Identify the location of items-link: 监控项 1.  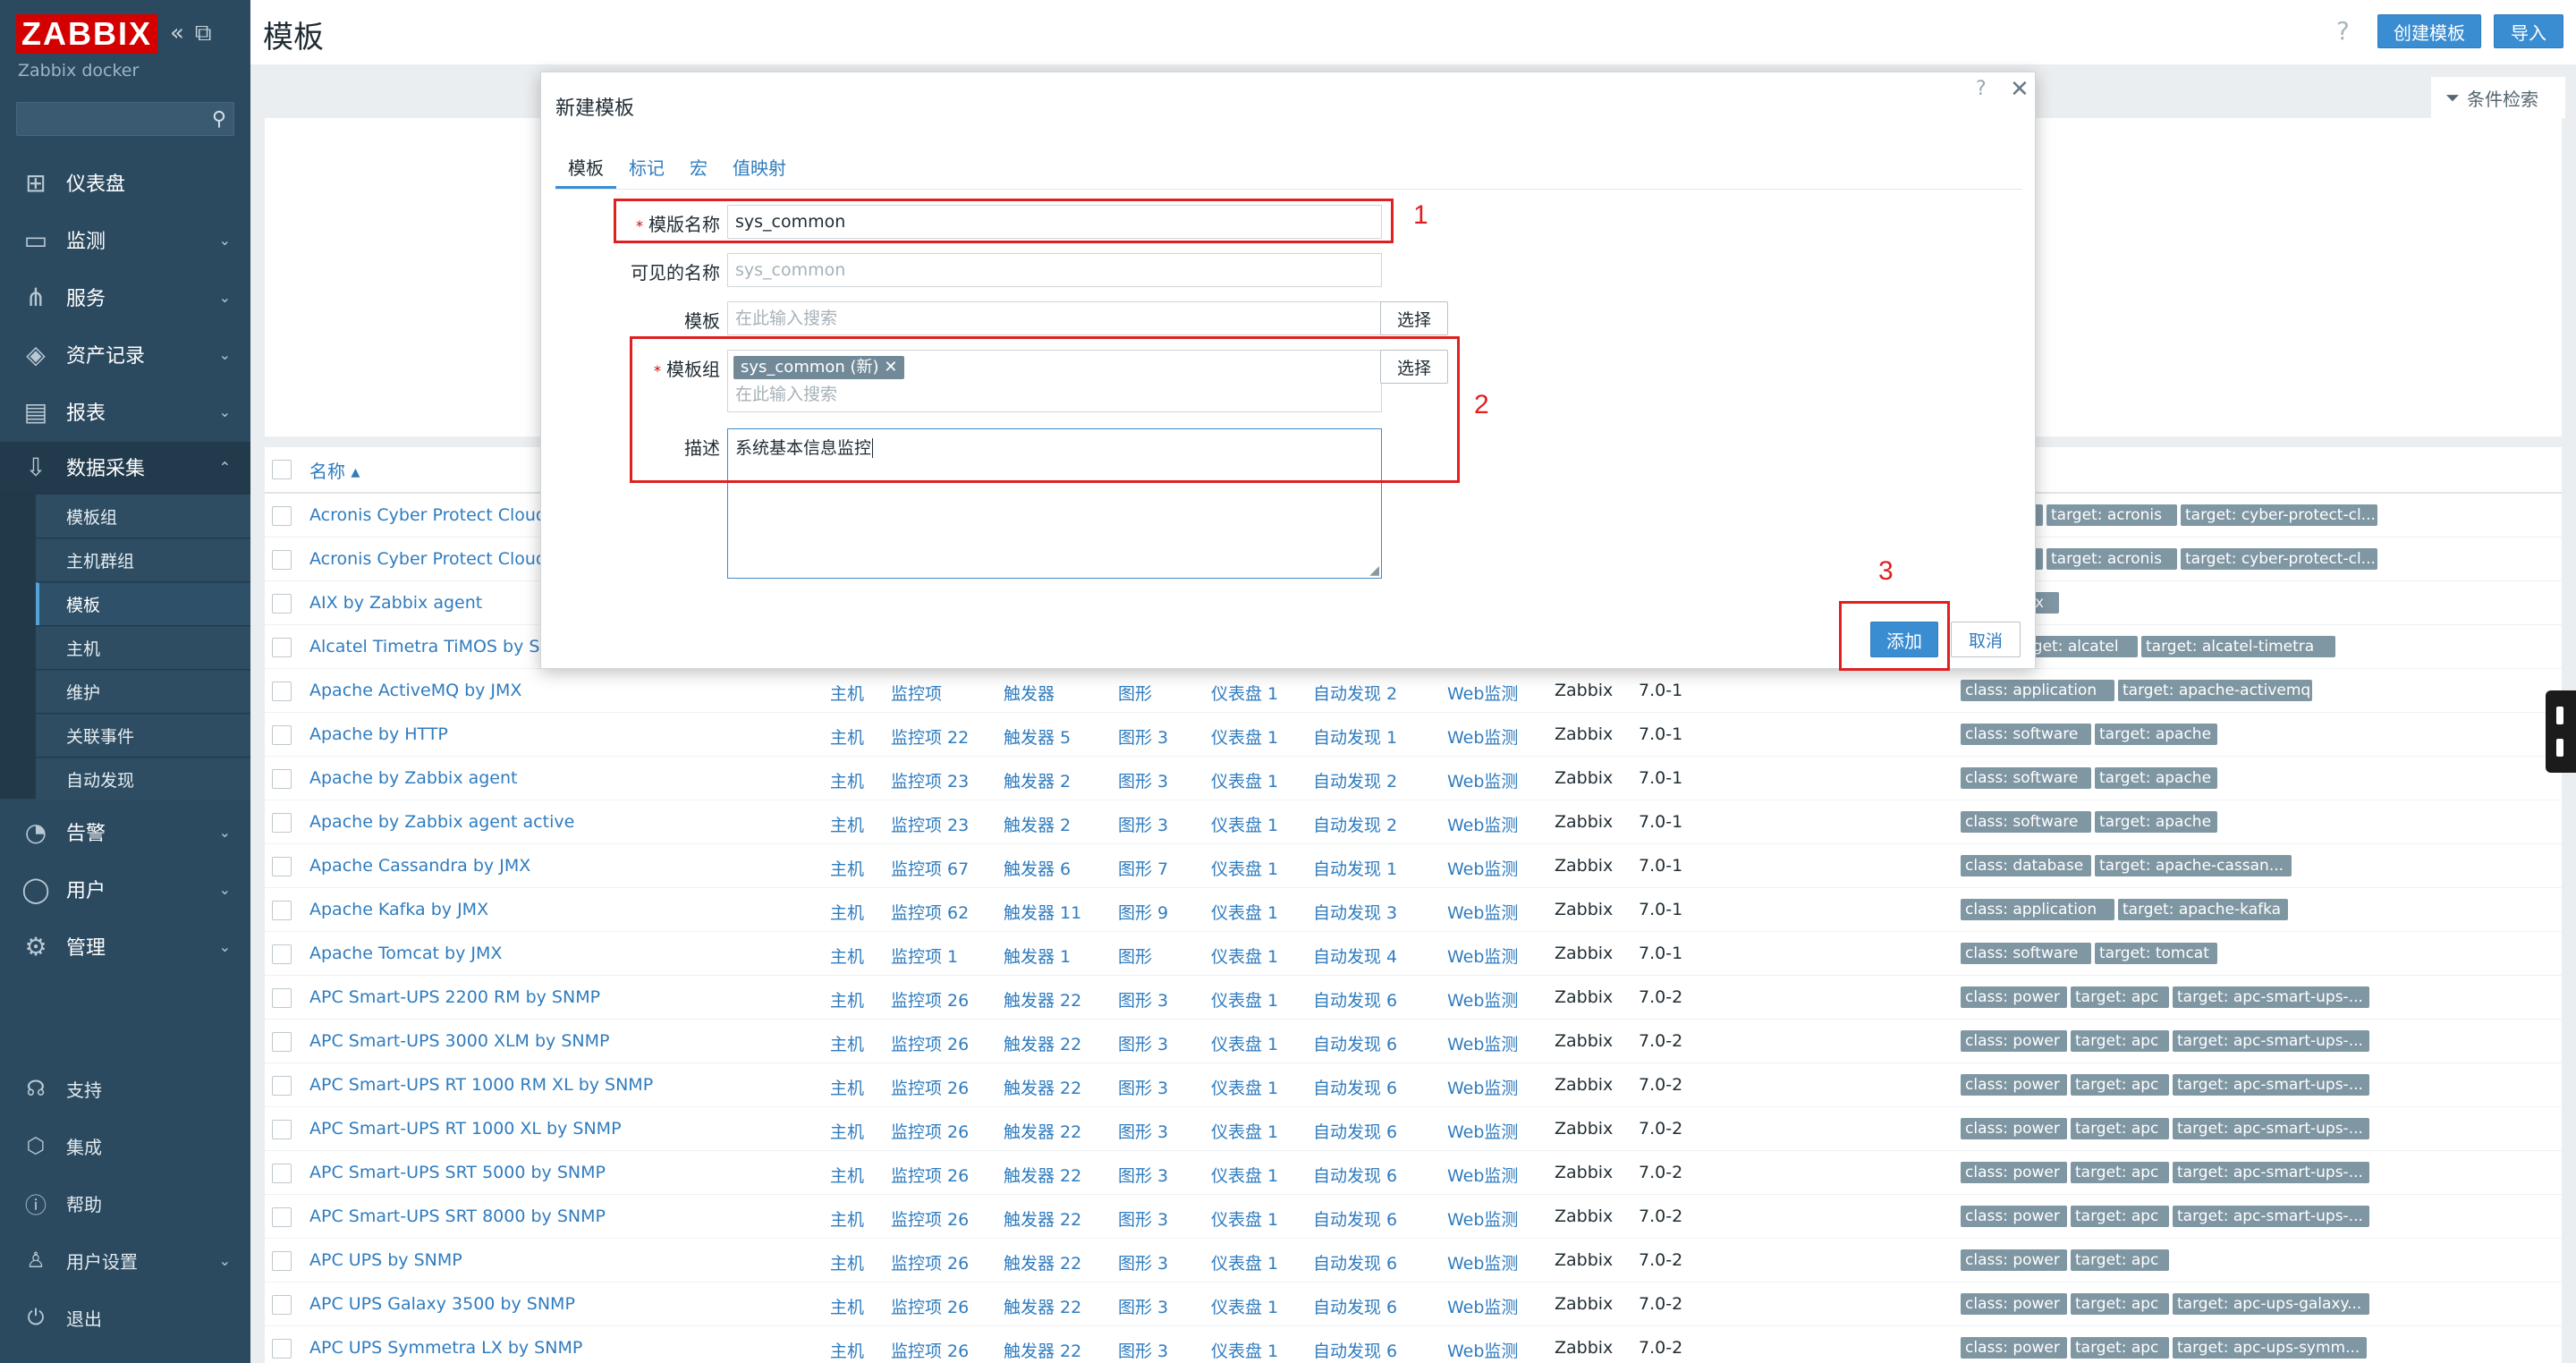
(924, 956).